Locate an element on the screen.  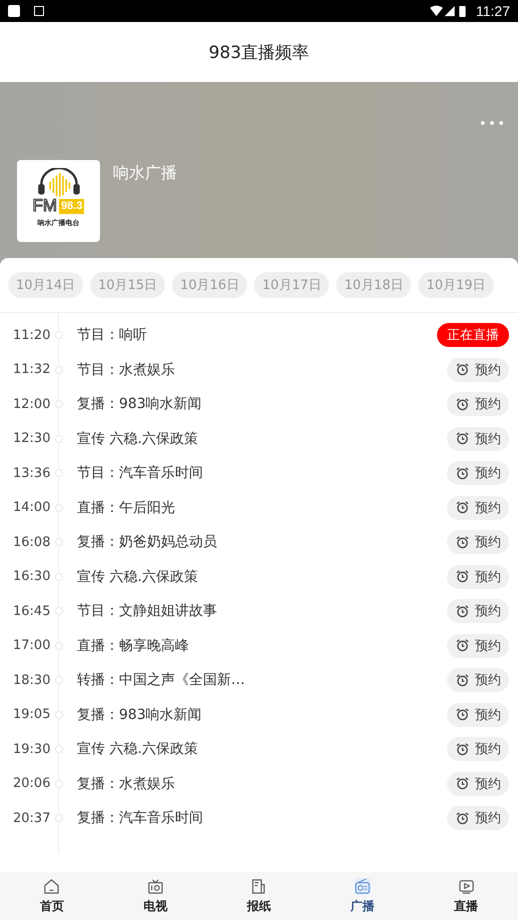
program-time: 16:30 is located at coordinates (31, 576).